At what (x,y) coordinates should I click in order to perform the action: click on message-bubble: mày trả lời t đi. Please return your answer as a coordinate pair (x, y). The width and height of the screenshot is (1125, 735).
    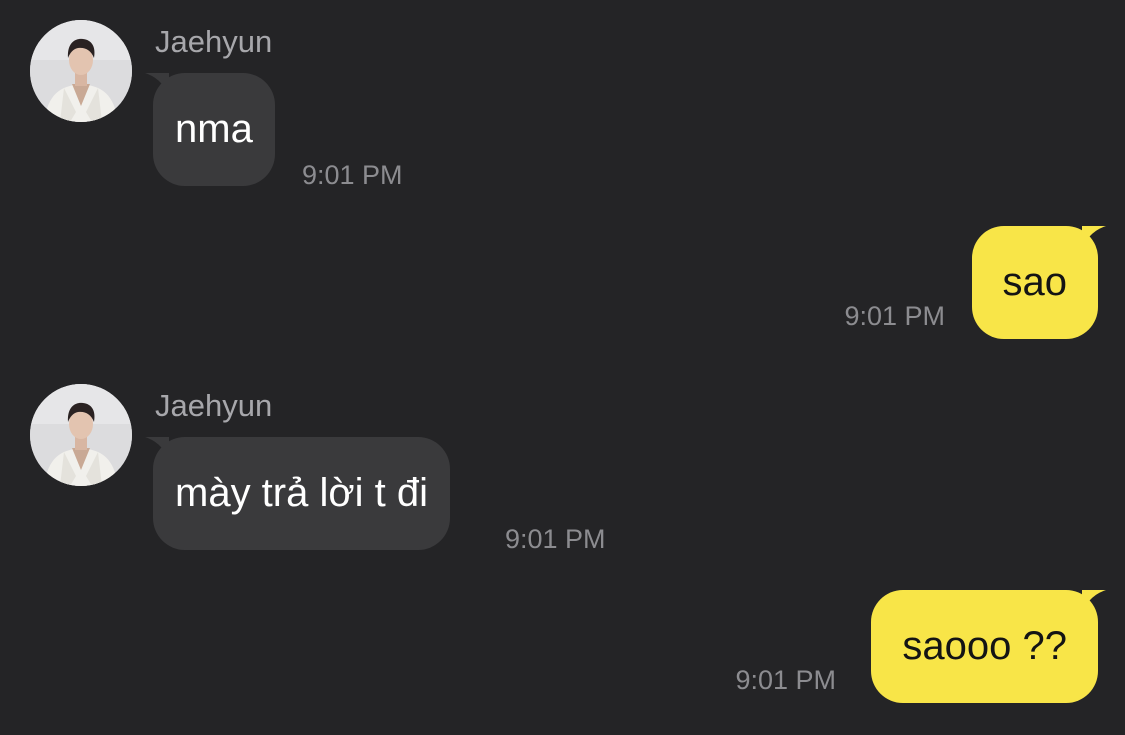
    Looking at the image, I should click on (297, 493).